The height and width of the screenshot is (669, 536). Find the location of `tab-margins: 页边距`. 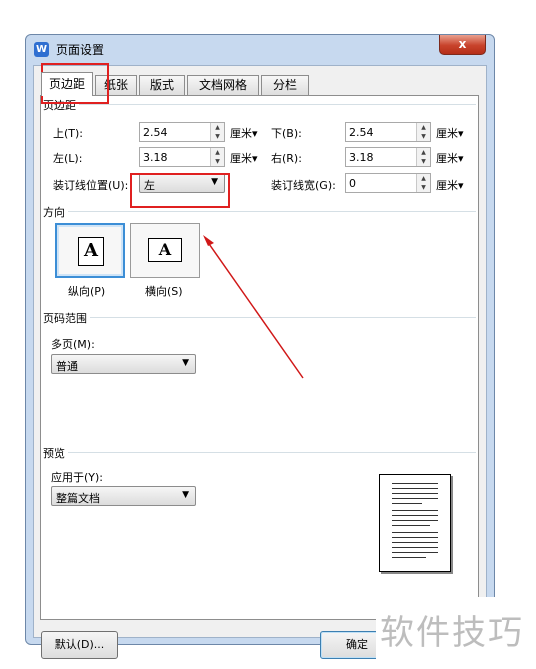

tab-margins: 页边距 is located at coordinates (67, 84).